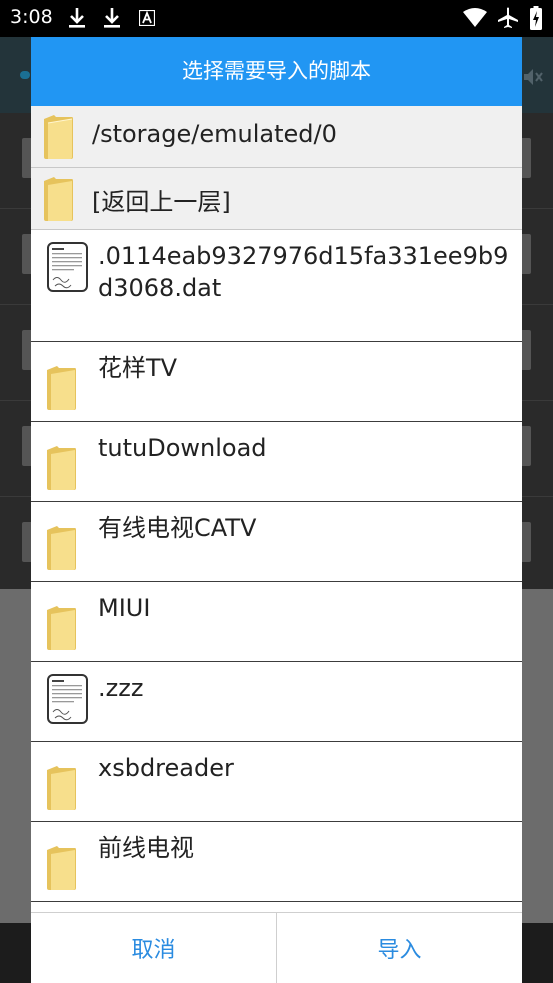  Describe the element at coordinates (475, 17) in the screenshot. I see `wifi-icon` at that location.